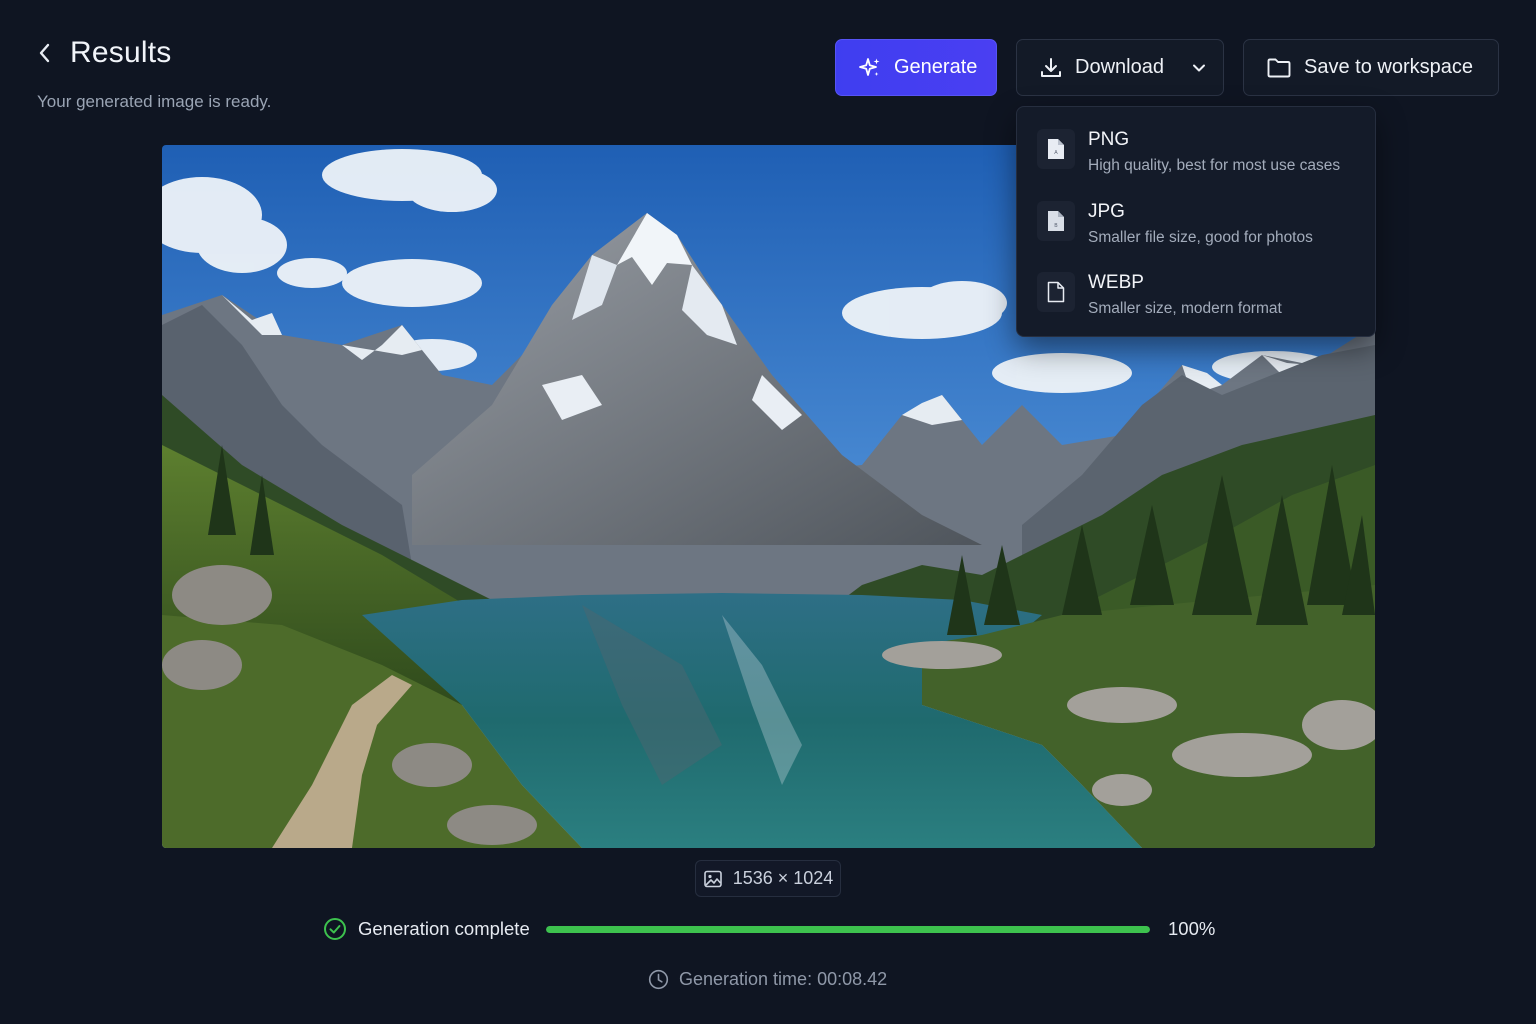 The height and width of the screenshot is (1024, 1536). I want to click on page-subtitle: Your generated image is ready., so click(154, 101).